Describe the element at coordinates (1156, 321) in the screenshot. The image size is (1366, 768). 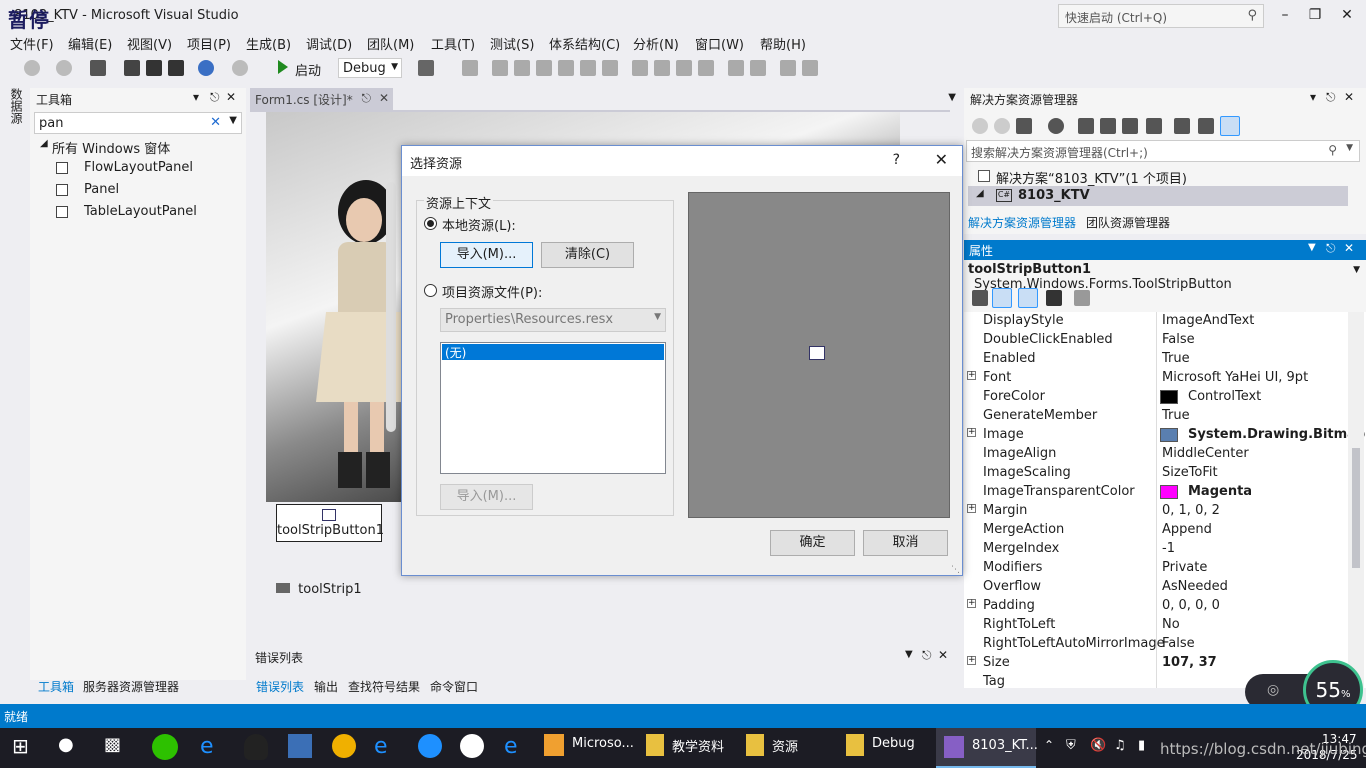
I see `property-row: DisplayStyle ImageAndText` at that location.